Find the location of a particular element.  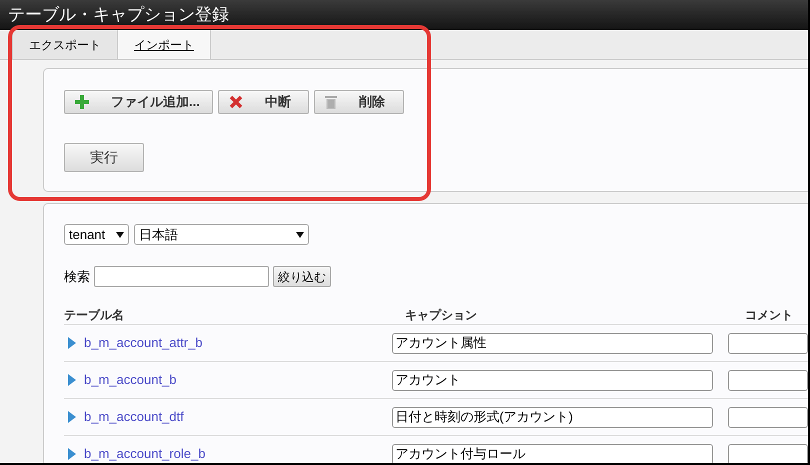

column-header: キャプション is located at coordinates (441, 315).